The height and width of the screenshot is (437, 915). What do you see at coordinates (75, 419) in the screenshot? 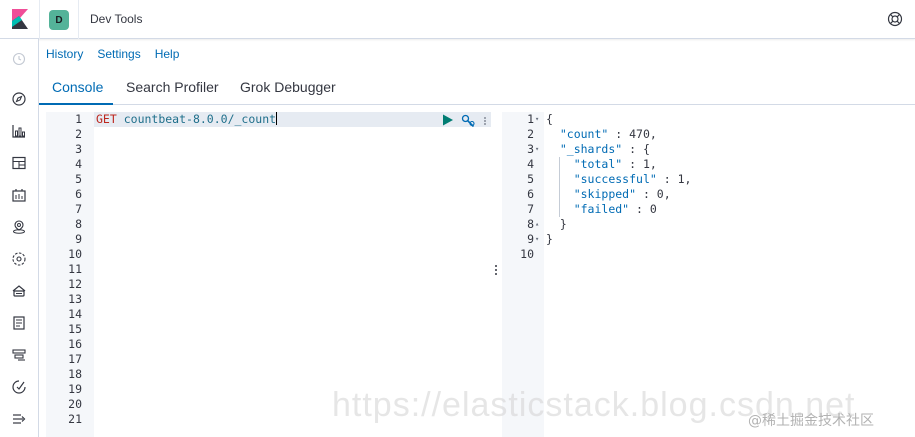
I see `line-number: 21` at bounding box center [75, 419].